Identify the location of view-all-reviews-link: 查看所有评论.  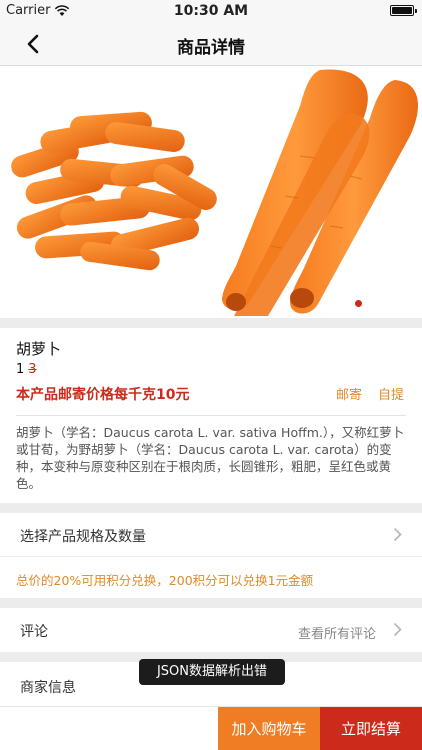
(337, 632).